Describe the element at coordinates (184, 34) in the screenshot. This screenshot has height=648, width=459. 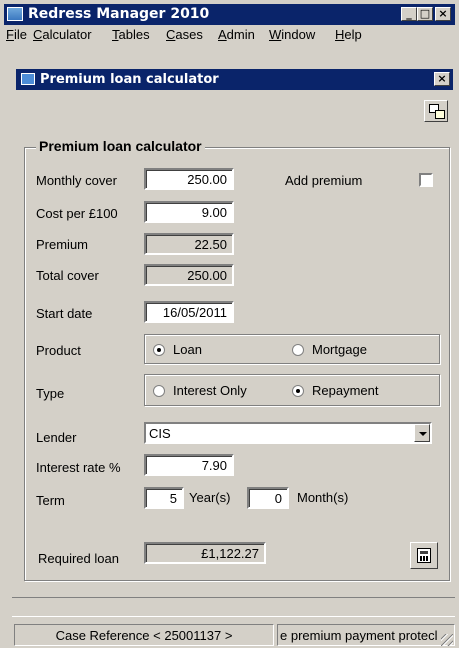
I see `menu-cases: Cases` at that location.